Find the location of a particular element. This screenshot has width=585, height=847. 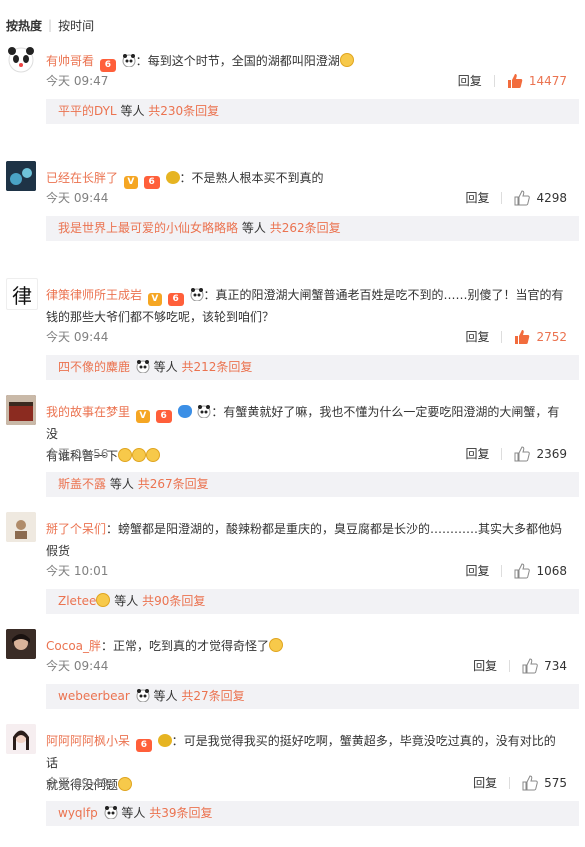

sub-reply-user: webeerbear is located at coordinates (94, 696).